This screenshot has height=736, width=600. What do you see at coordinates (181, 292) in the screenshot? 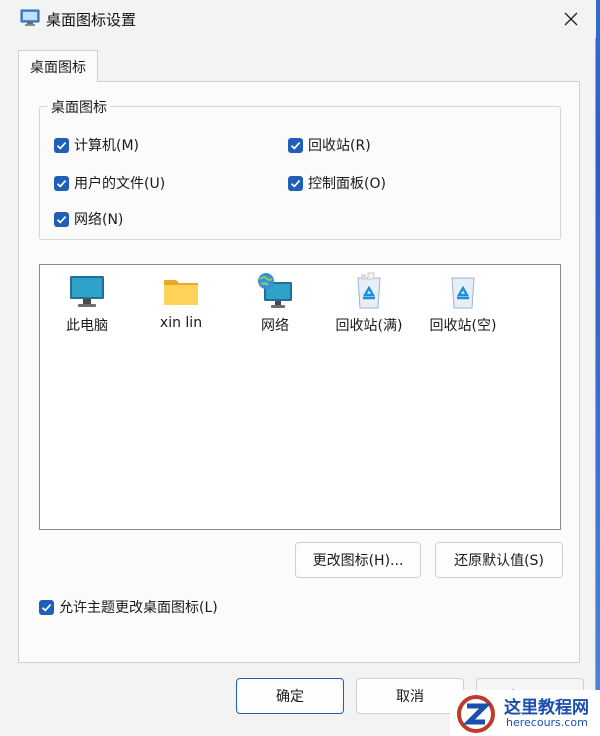
I see `folder-icon` at bounding box center [181, 292].